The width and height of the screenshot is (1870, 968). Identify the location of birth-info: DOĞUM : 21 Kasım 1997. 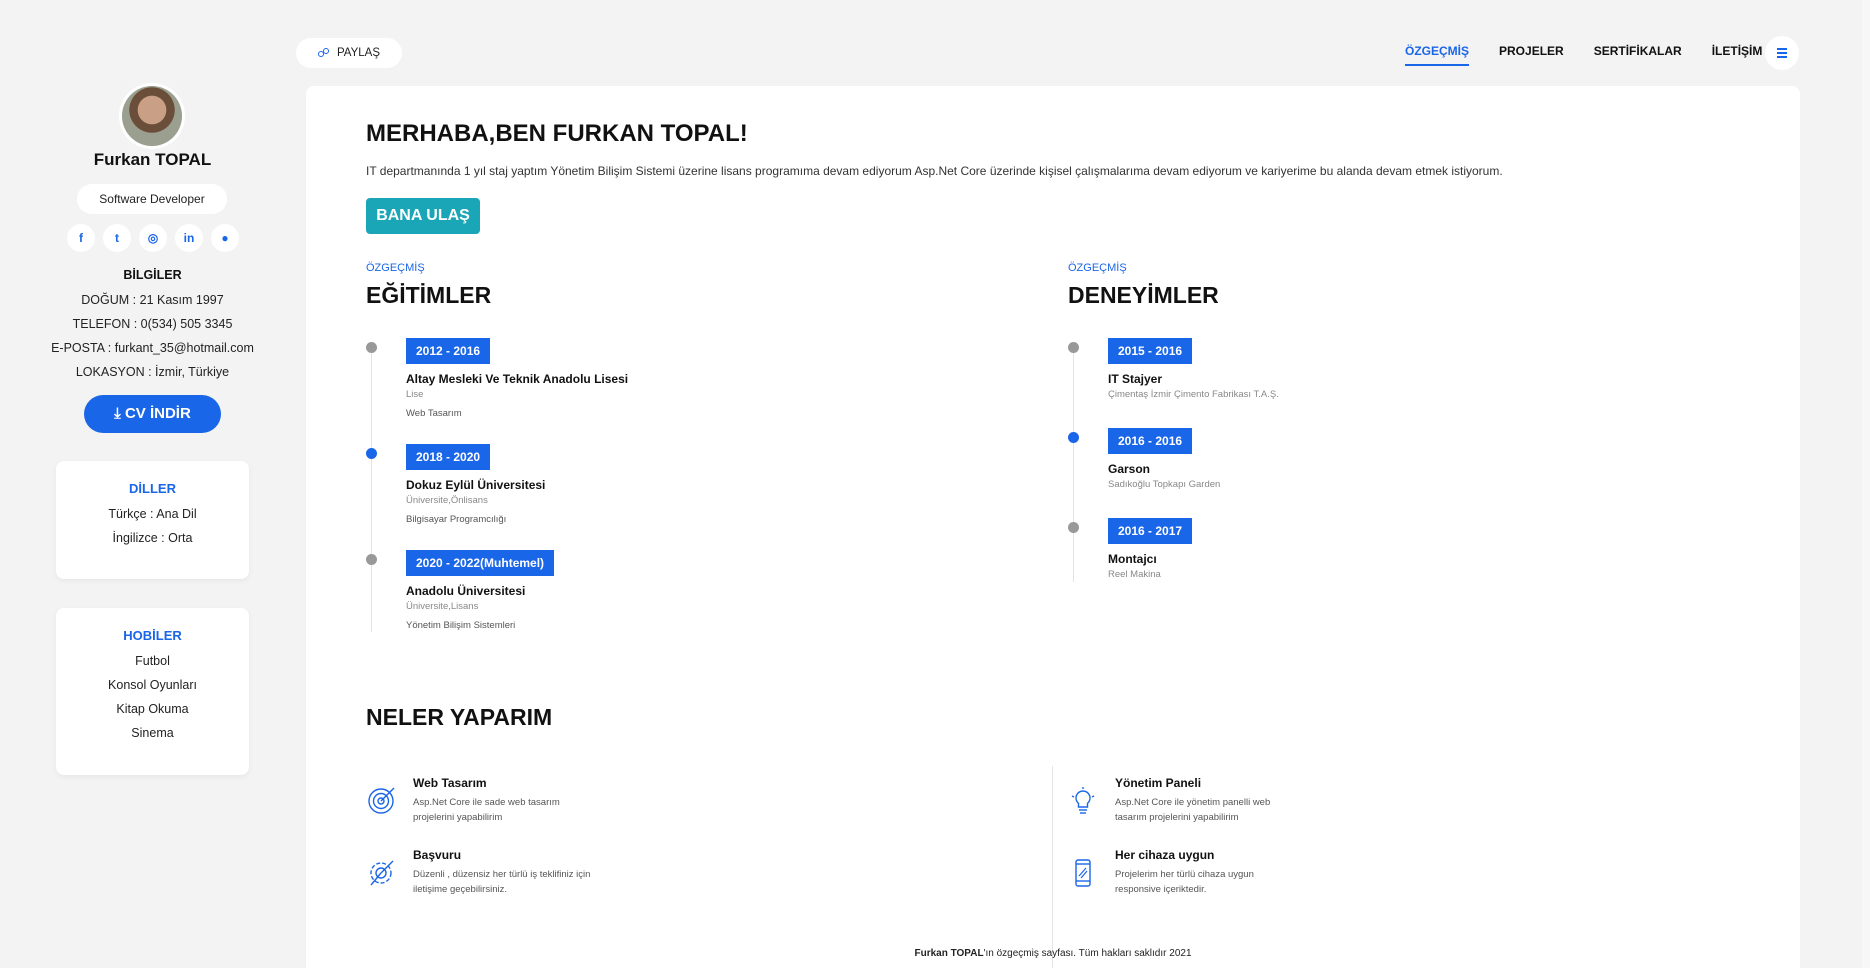
(152, 300).